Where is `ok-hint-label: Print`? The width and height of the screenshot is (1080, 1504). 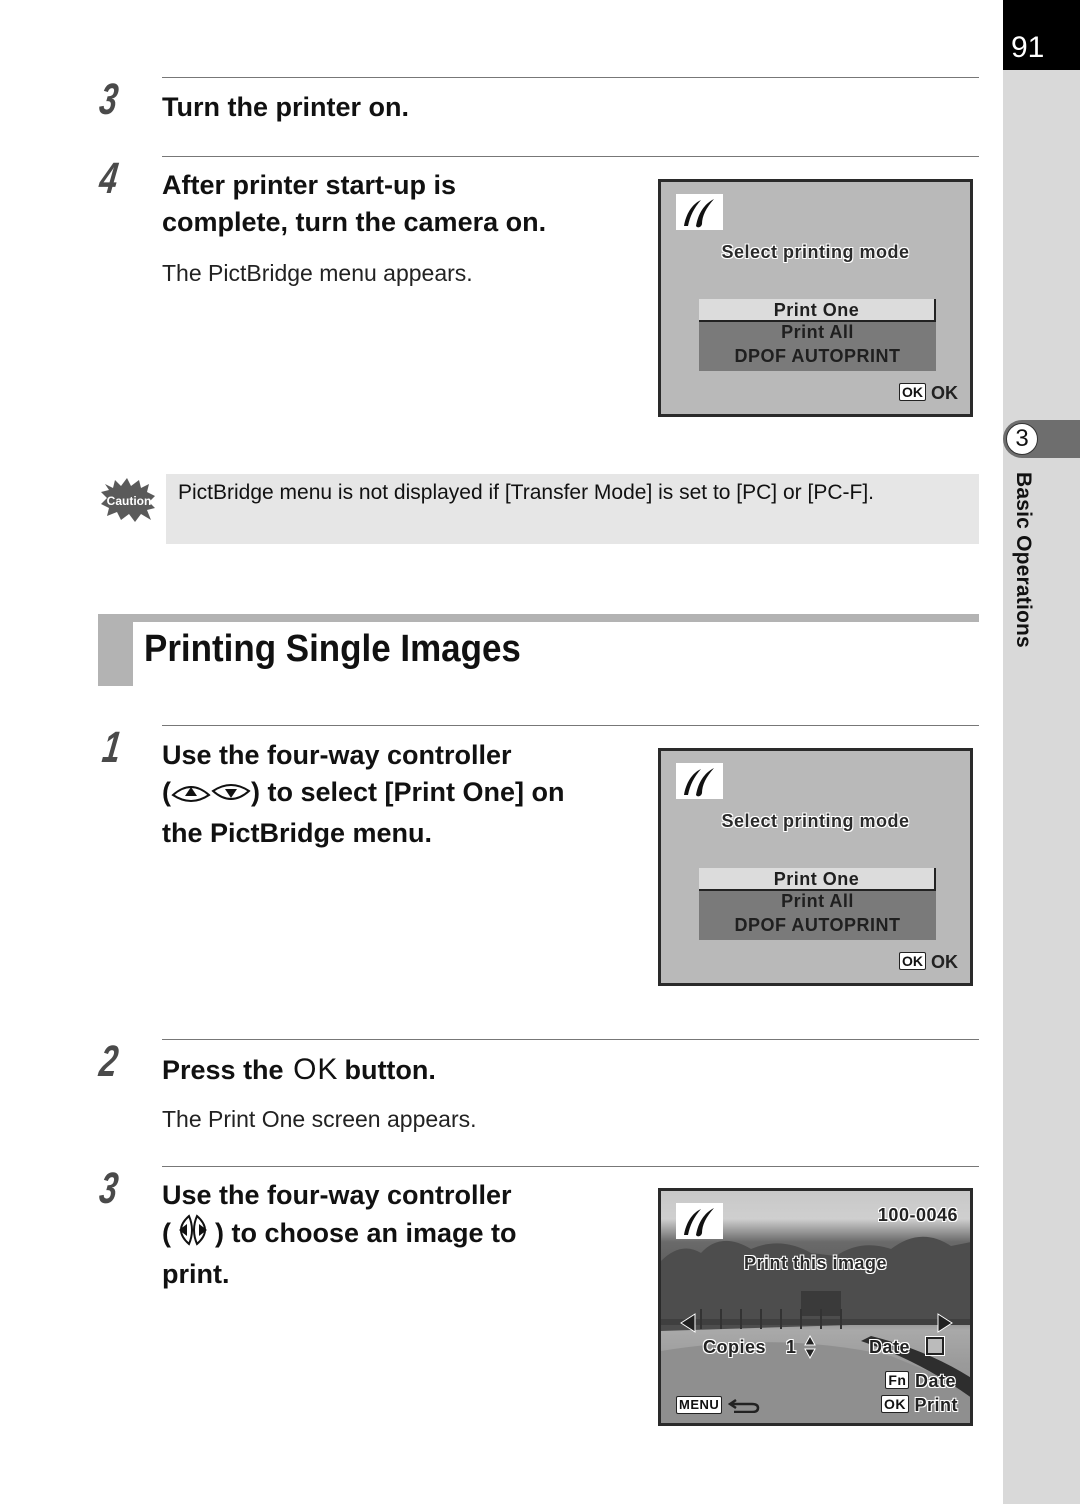 ok-hint-label: Print is located at coordinates (936, 1405).